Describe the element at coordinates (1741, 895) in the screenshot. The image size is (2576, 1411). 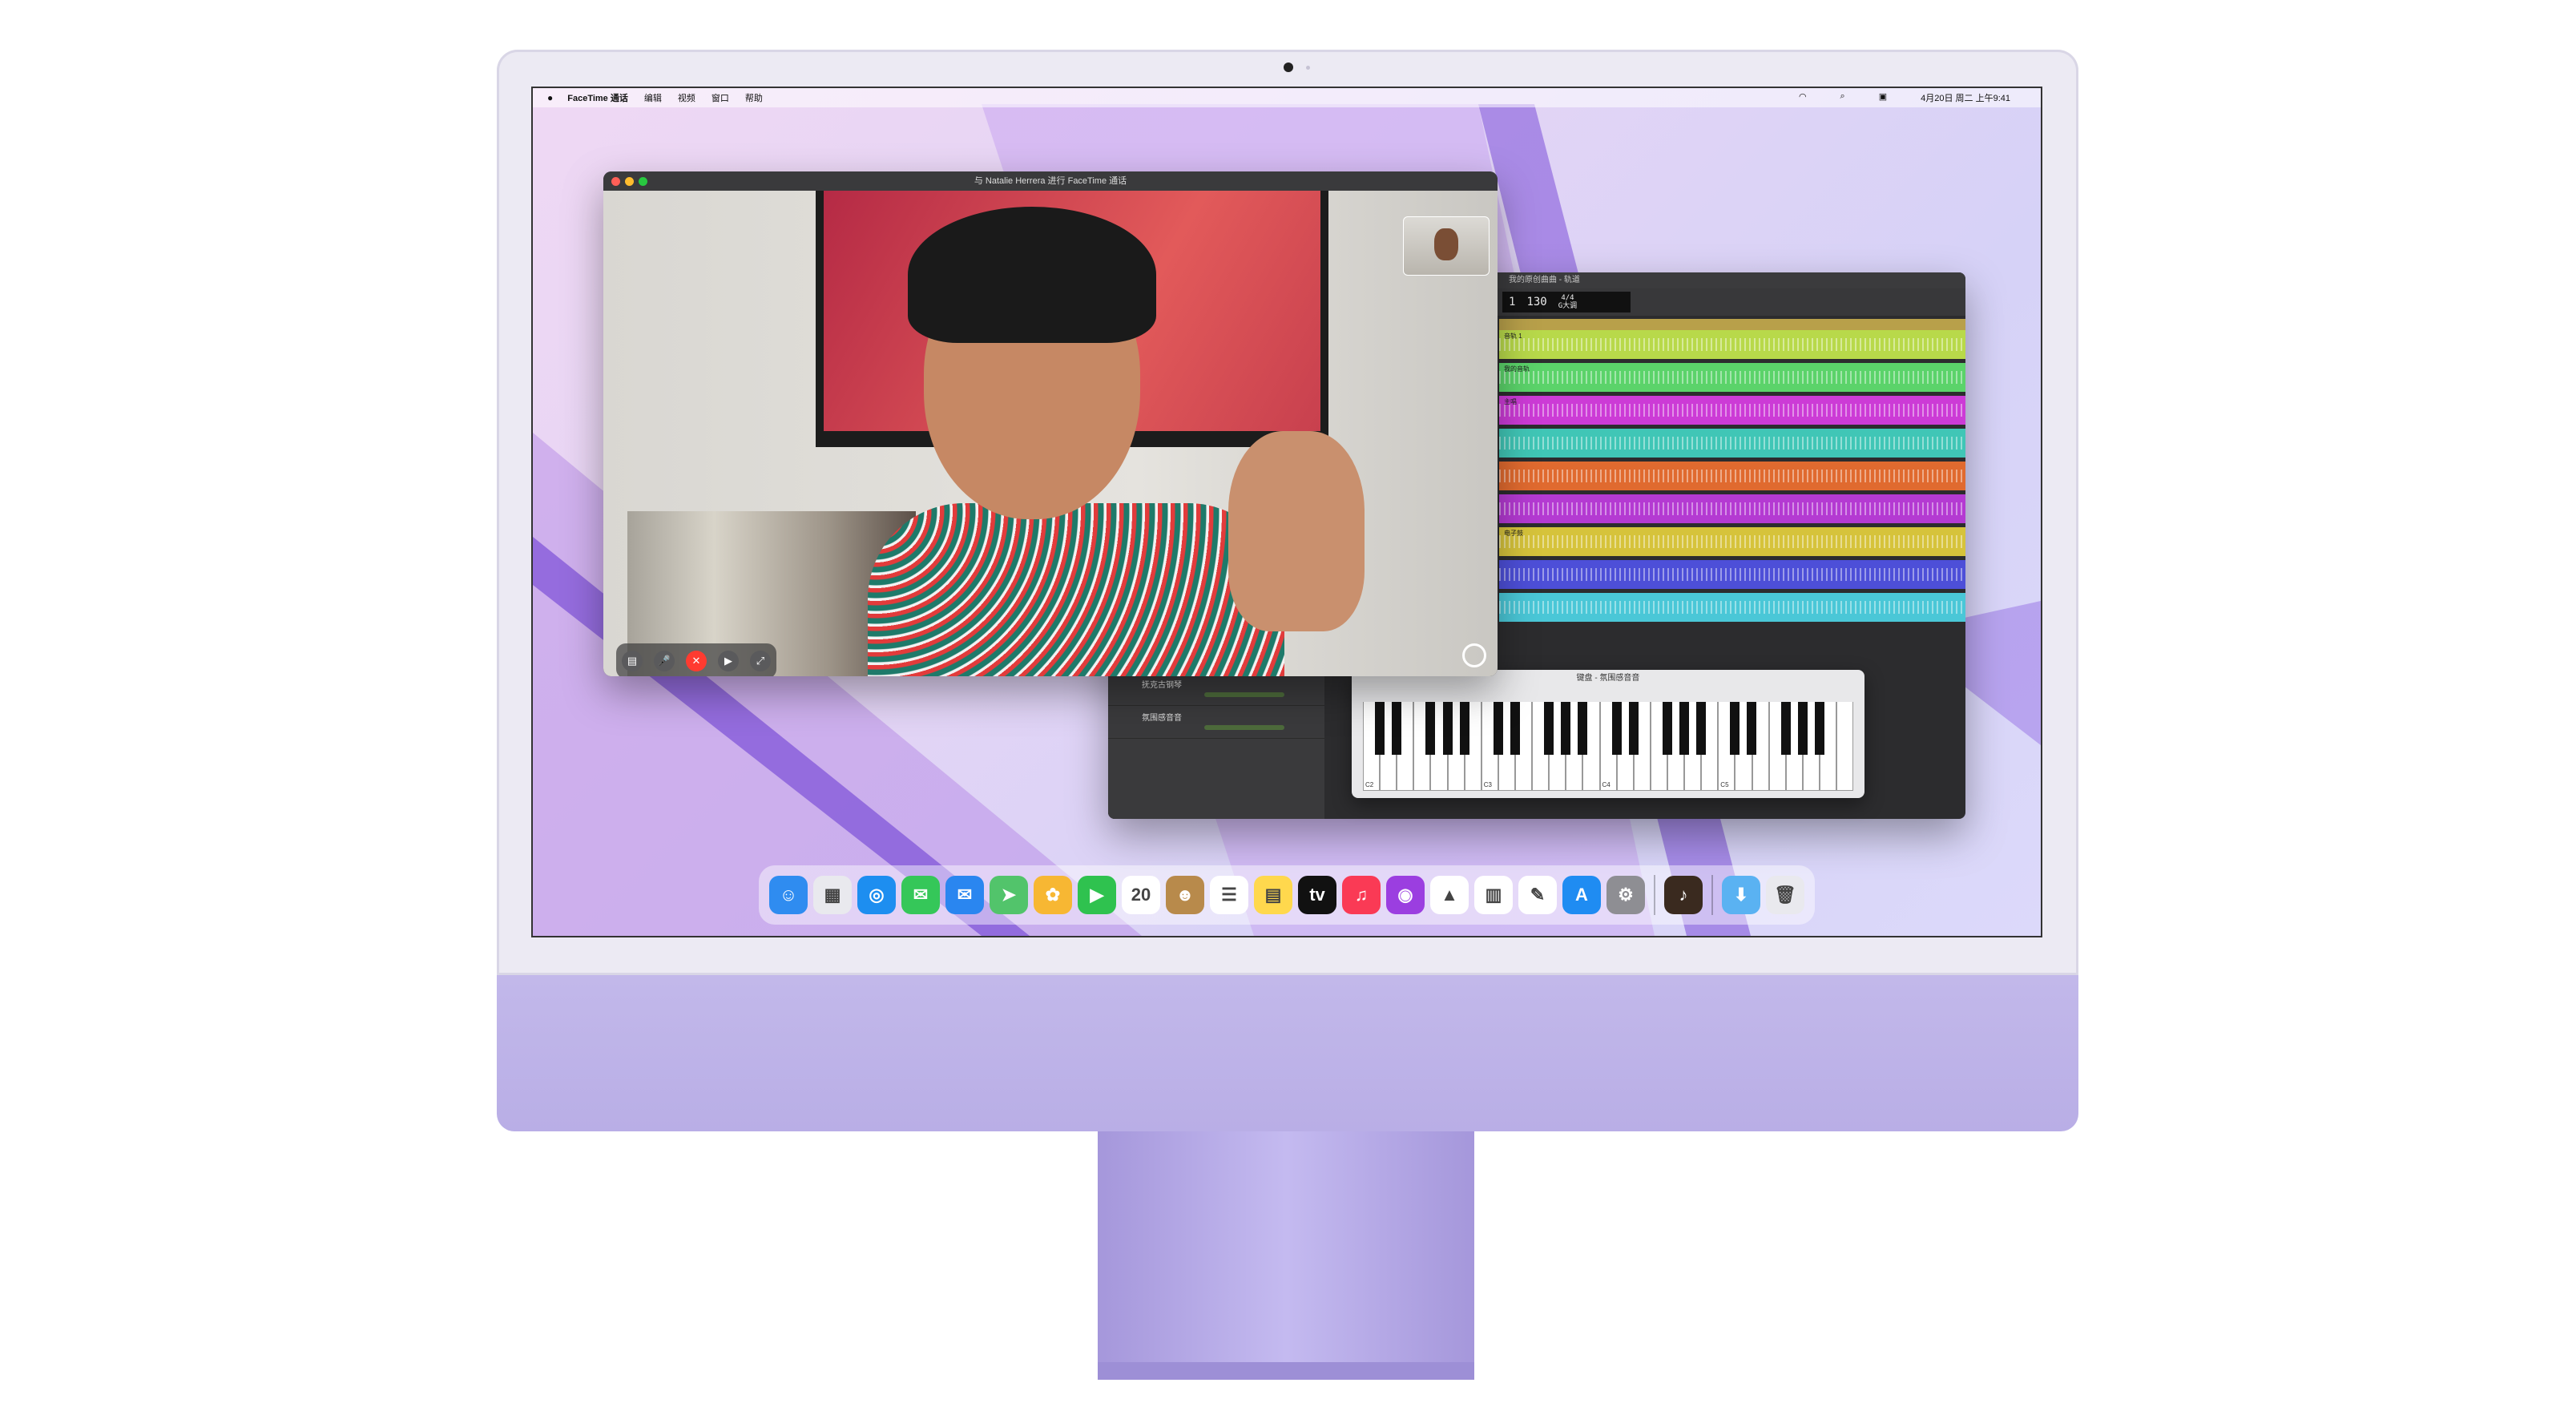
I see `downloads-folder-icon: ⬇` at that location.